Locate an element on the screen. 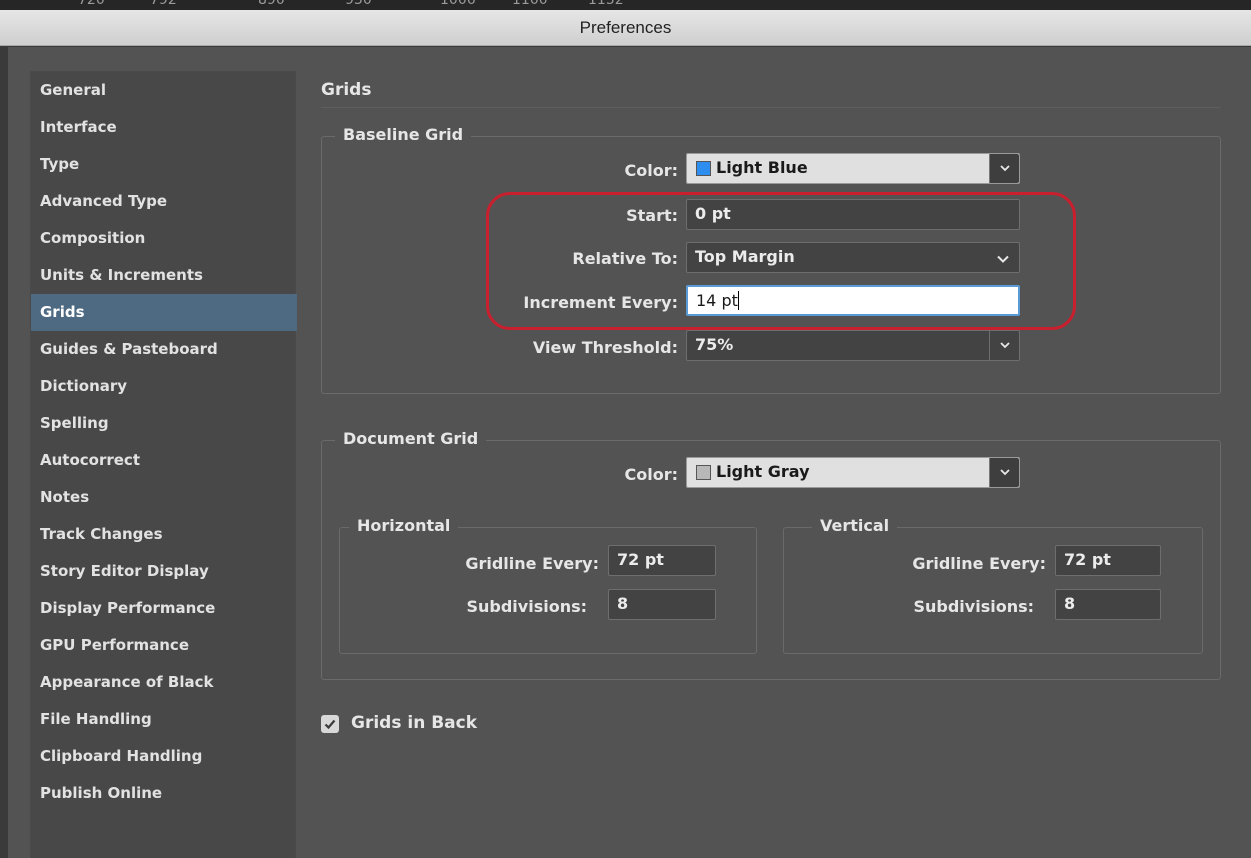 The height and width of the screenshot is (858, 1251). checkmark-icon is located at coordinates (330, 724).